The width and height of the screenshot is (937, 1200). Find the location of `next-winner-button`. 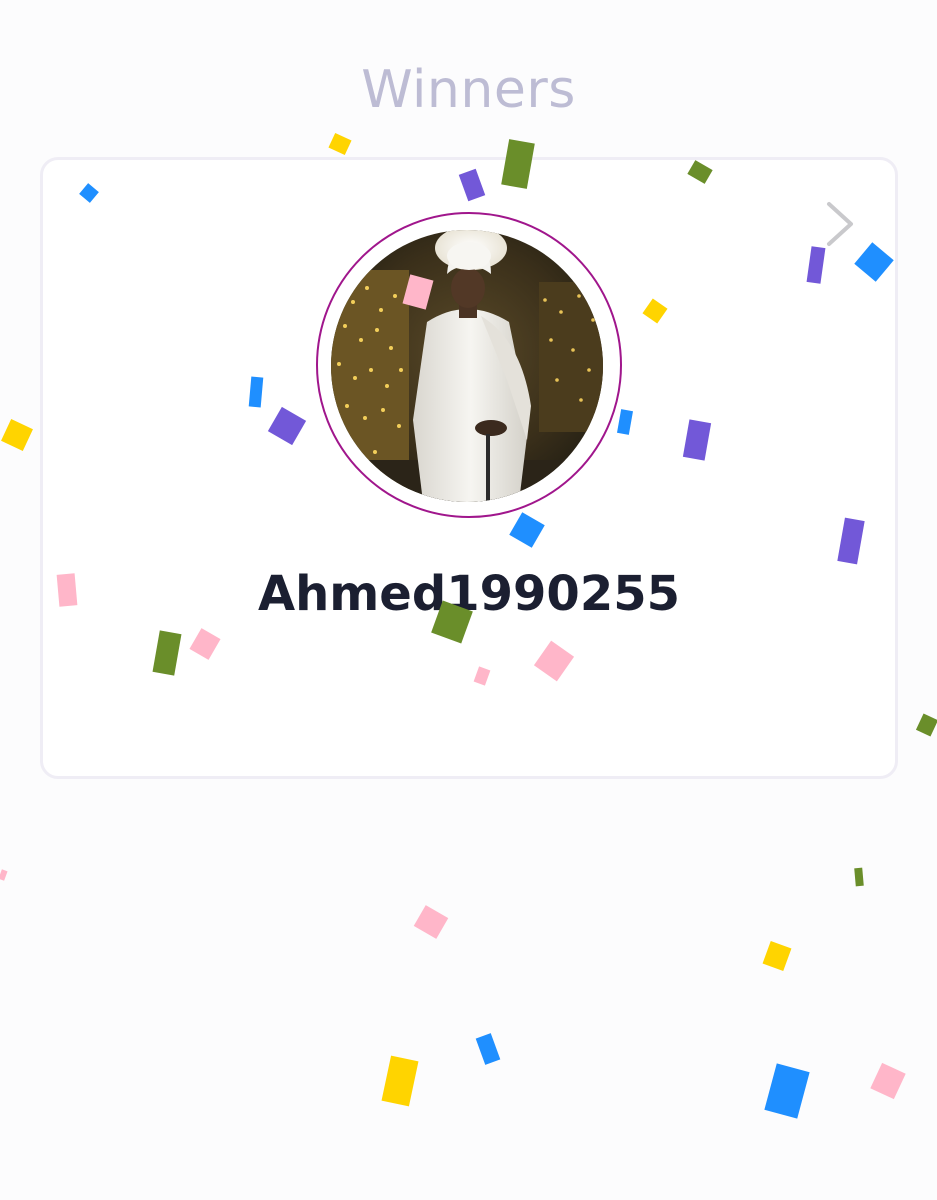

next-winner-button is located at coordinates (841, 224).